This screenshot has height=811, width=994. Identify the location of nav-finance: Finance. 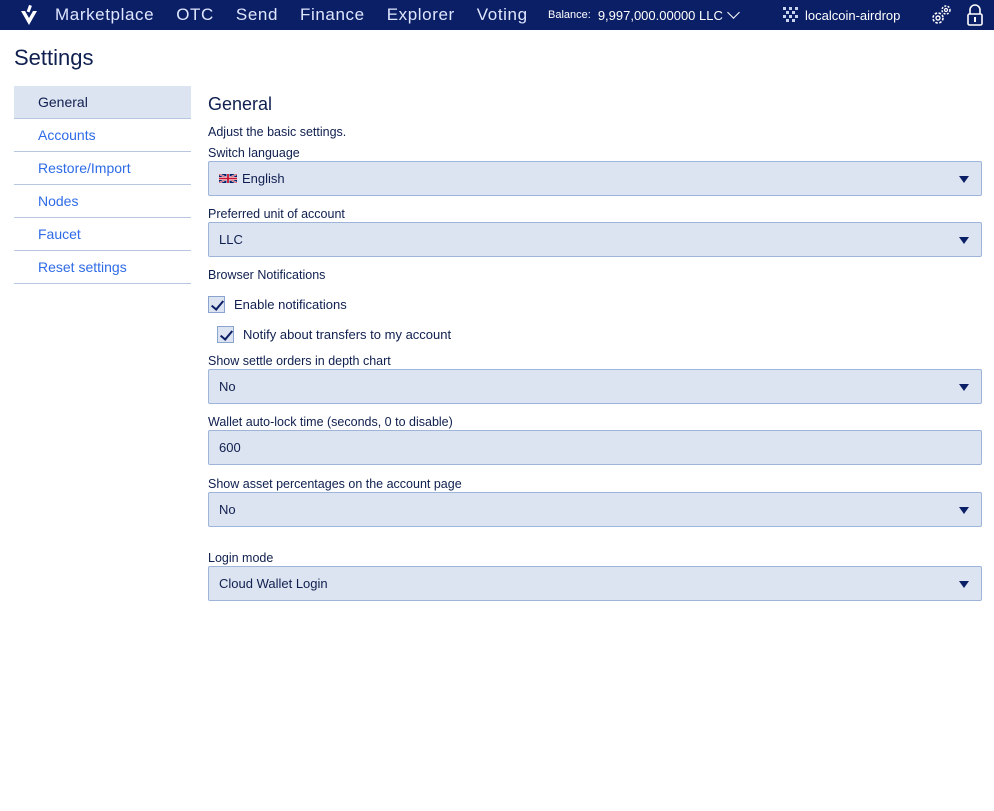
(332, 15).